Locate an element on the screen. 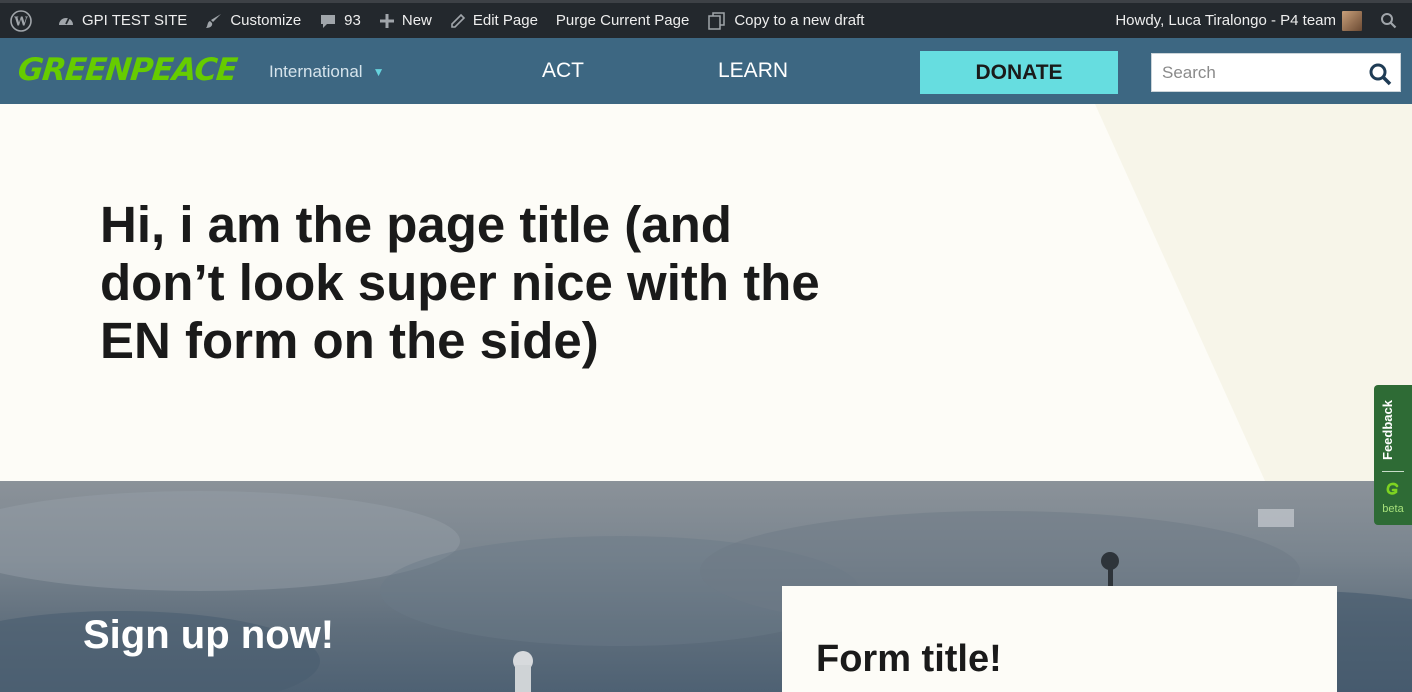 This screenshot has width=1412, height=692. purge-label: Purge Current Page is located at coordinates (622, 20).